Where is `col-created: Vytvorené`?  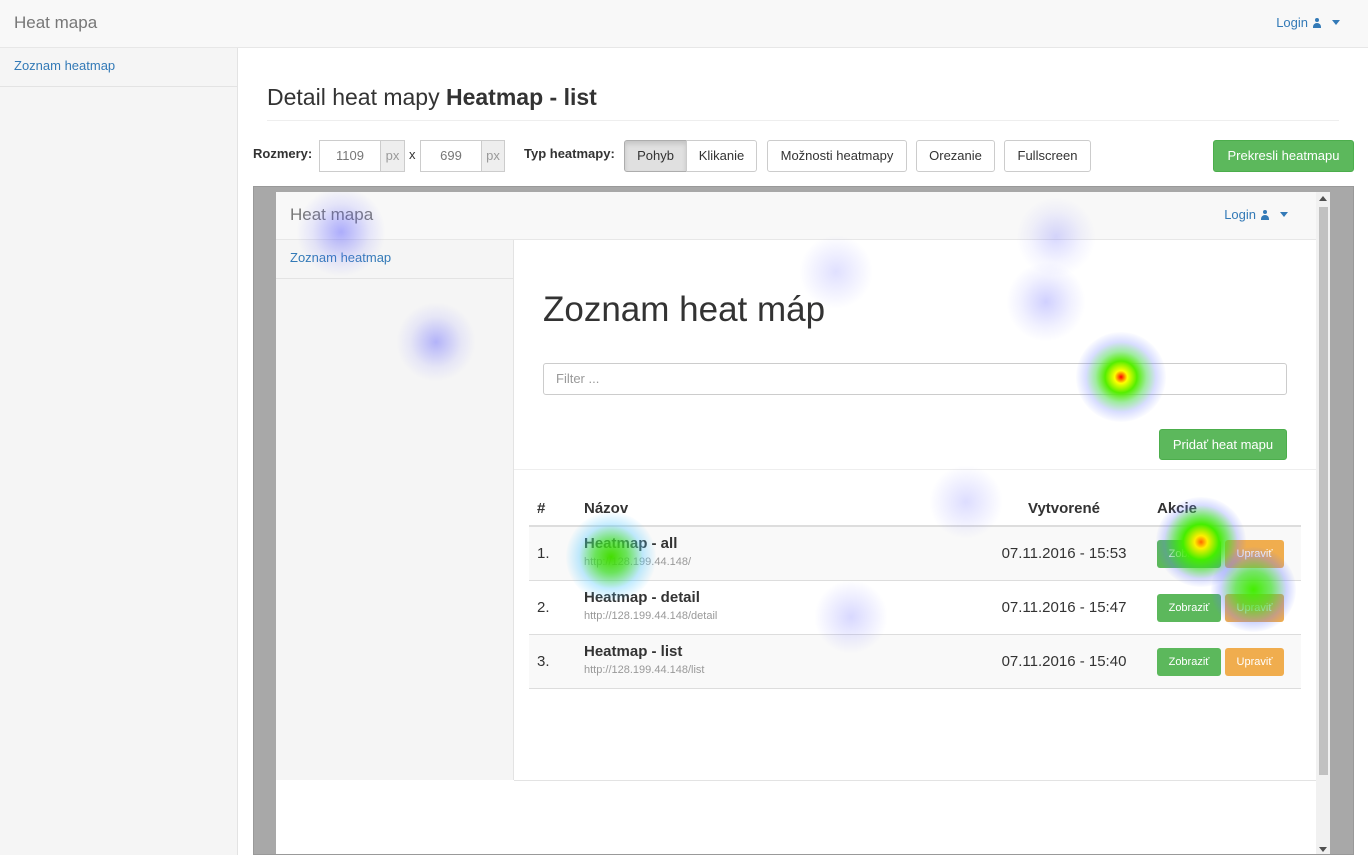 col-created: Vytvorené is located at coordinates (1064, 508).